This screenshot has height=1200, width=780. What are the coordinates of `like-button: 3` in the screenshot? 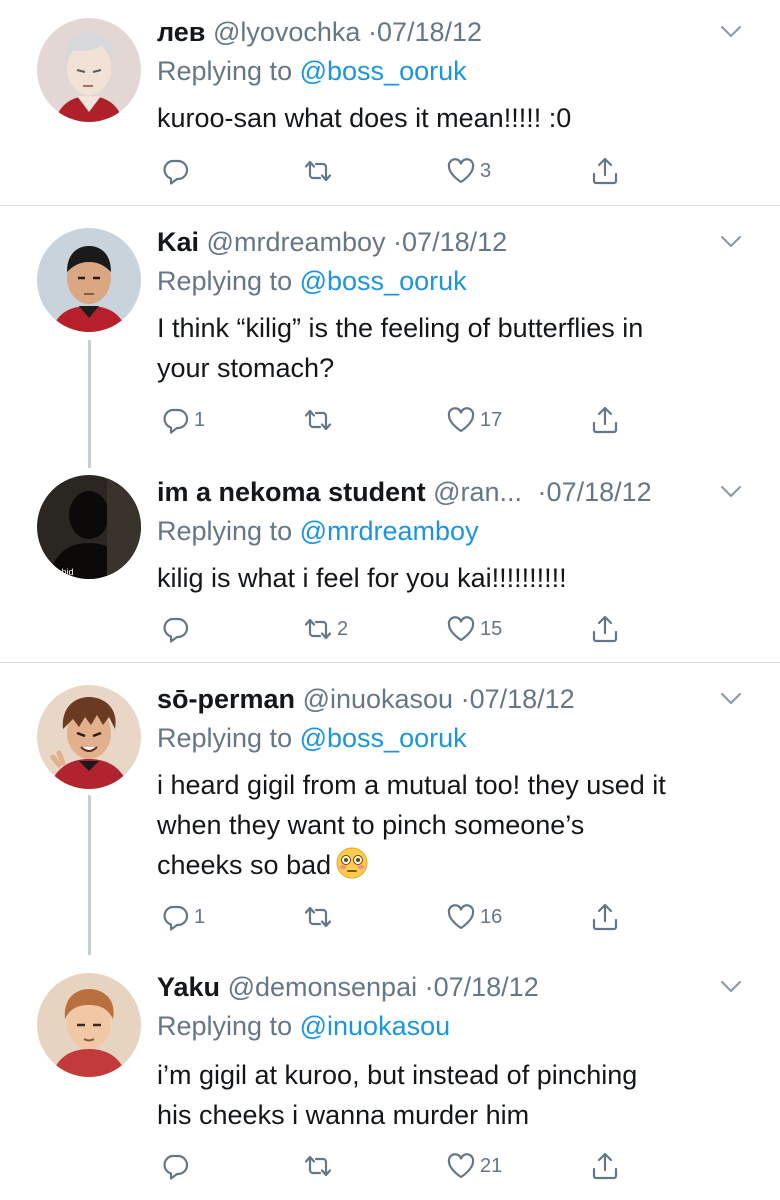 It's located at (468, 171).